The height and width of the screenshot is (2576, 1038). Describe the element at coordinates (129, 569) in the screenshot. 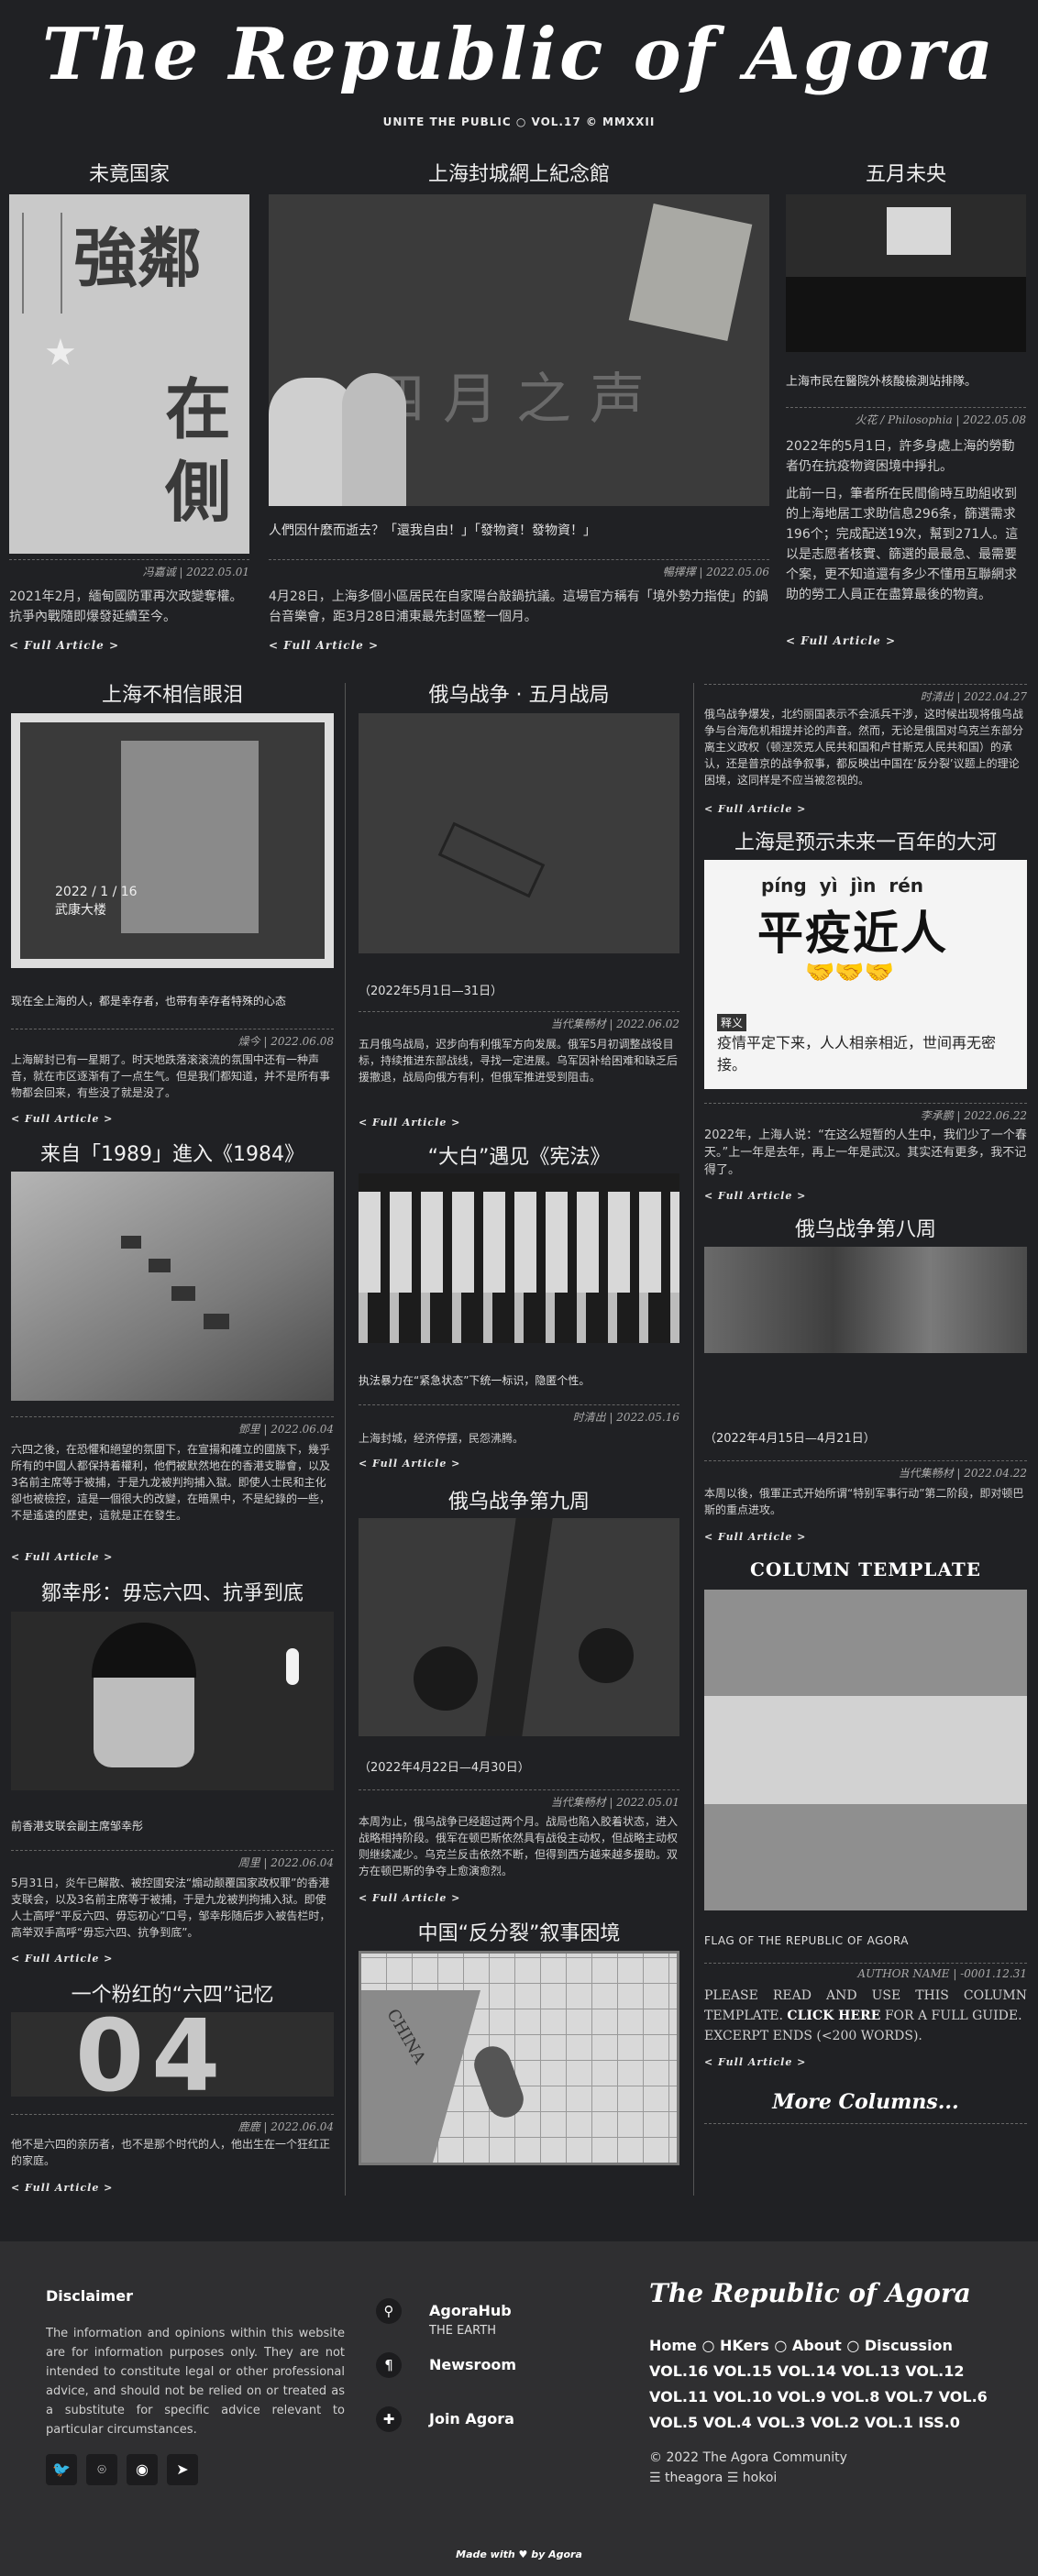

I see `article-meta: 冯嘉诚 | 2022.05.01` at that location.